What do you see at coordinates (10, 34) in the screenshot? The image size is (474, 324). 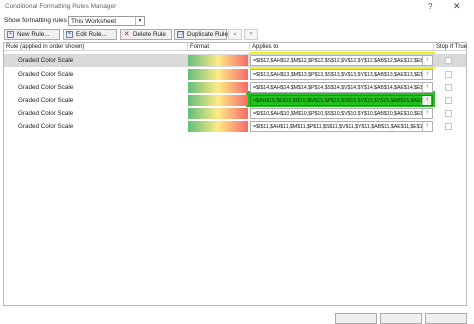 I see `new-rule-icon: +` at bounding box center [10, 34].